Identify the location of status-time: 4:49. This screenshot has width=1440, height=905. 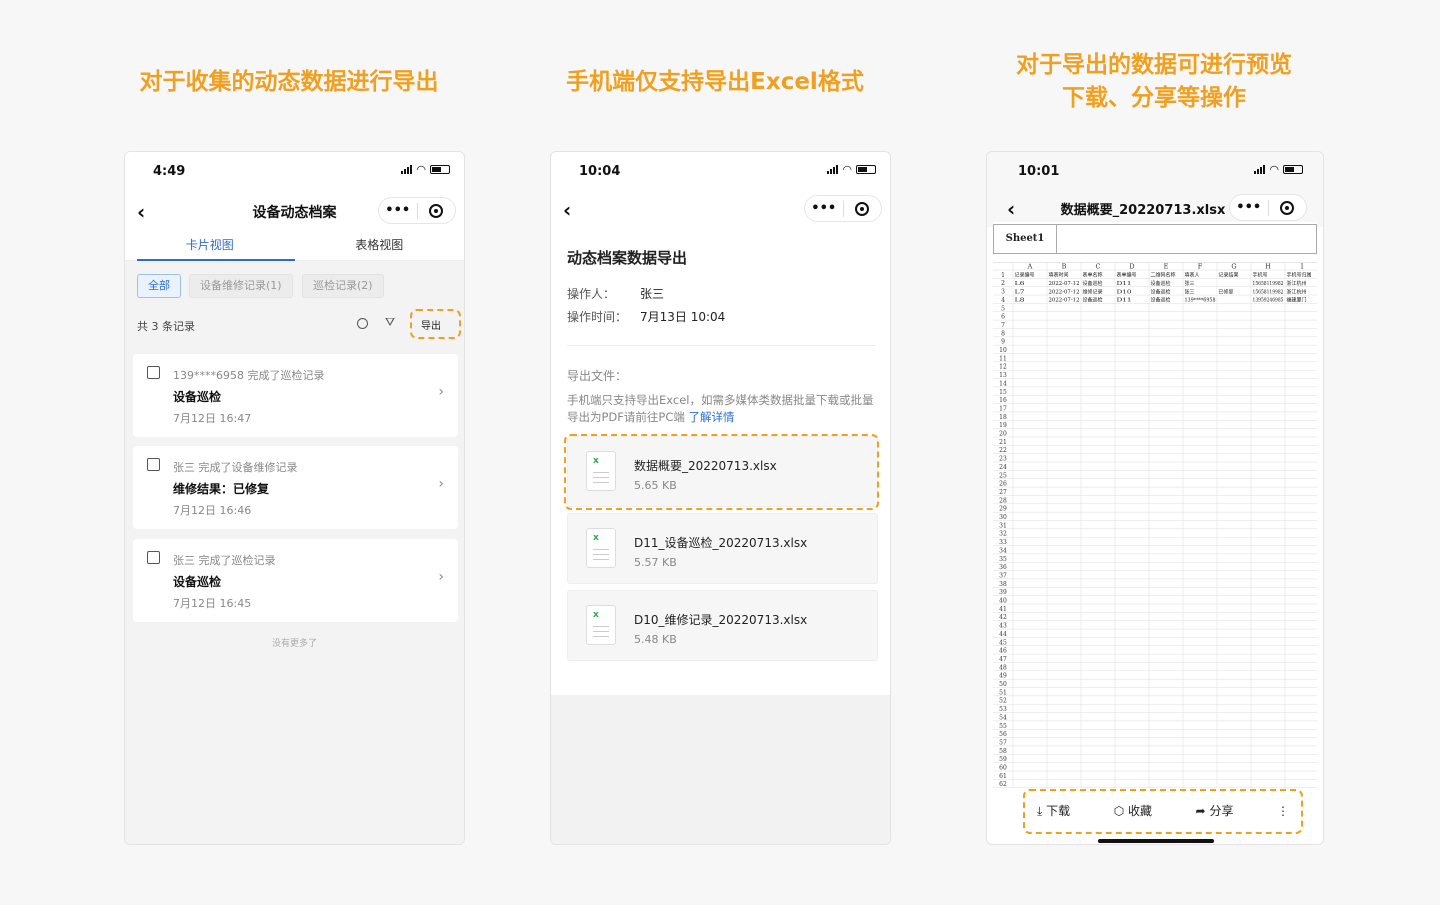
(169, 171).